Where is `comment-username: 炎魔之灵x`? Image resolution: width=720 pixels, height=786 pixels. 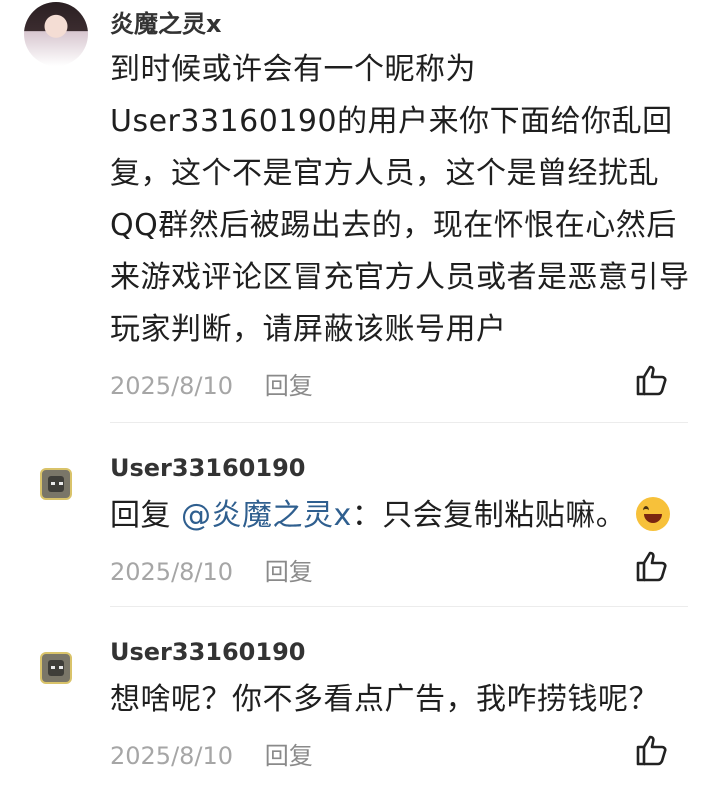
comment-username: 炎魔之灵x is located at coordinates (165, 21).